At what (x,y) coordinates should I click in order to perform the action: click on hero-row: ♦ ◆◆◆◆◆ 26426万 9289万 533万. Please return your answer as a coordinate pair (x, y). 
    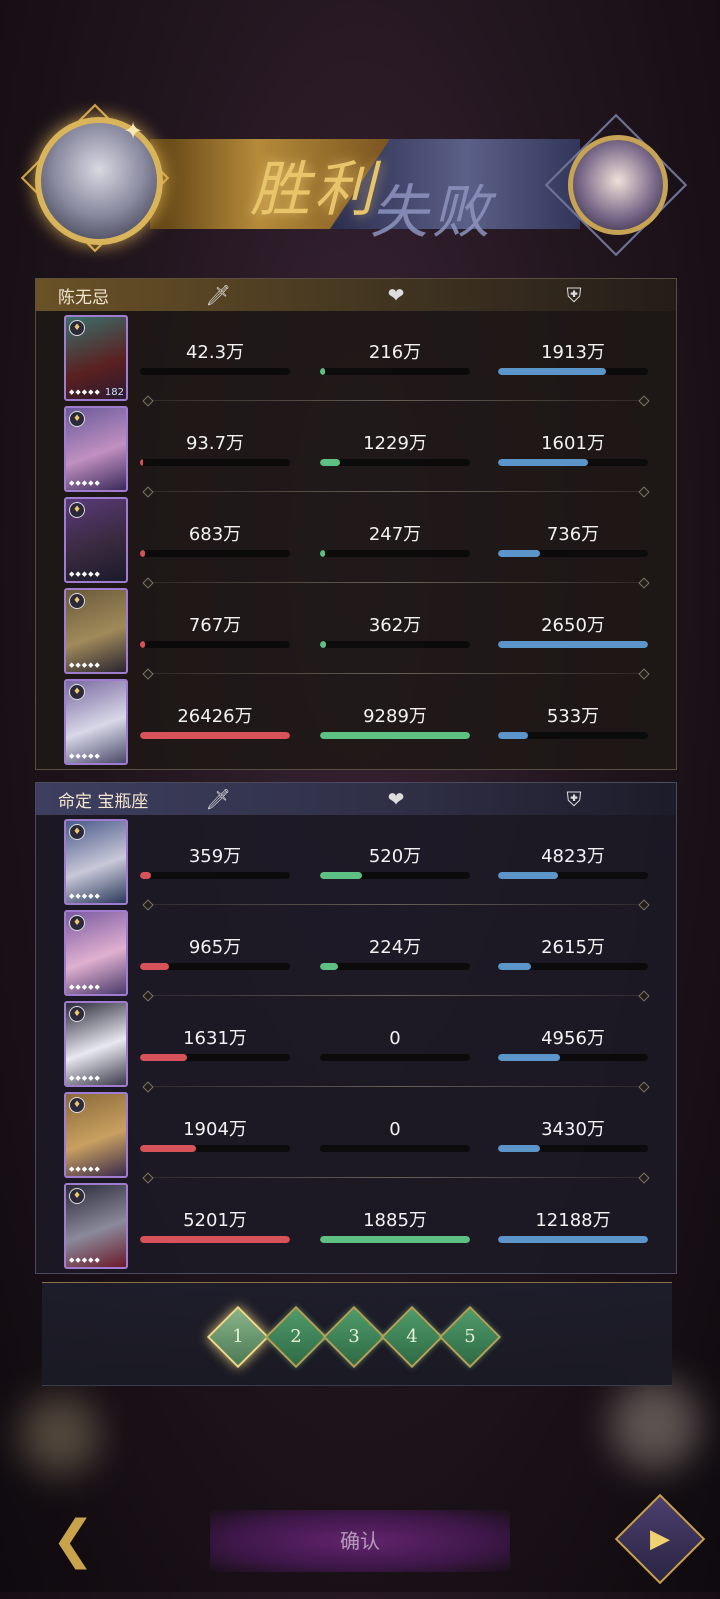
    Looking at the image, I should click on (356, 721).